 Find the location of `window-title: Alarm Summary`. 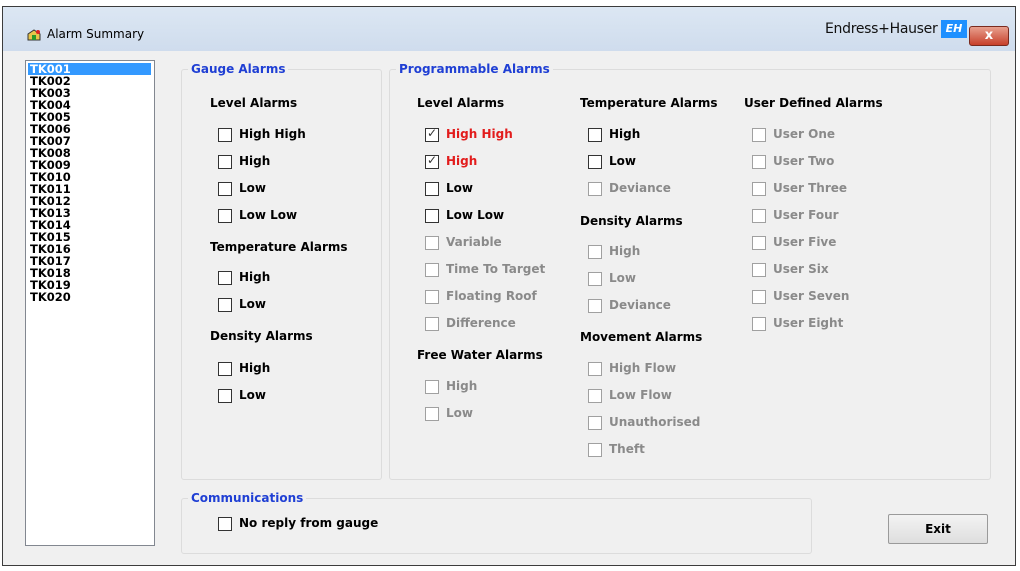

window-title: Alarm Summary is located at coordinates (96, 34).